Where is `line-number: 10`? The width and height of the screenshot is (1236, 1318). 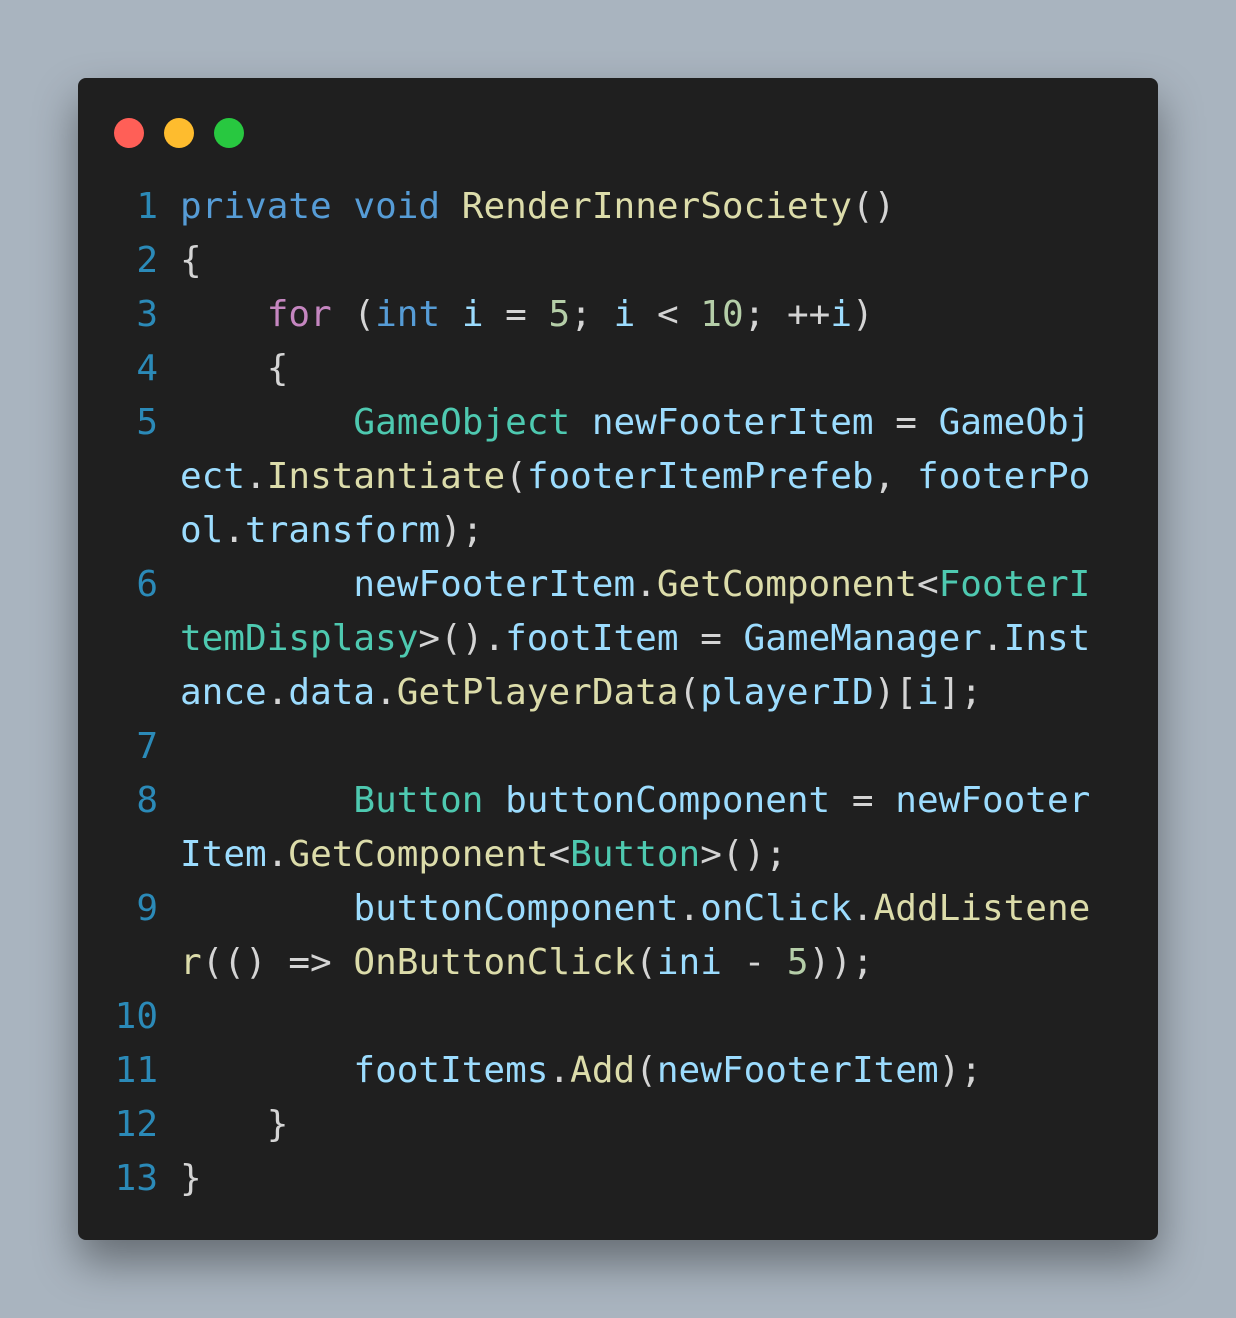
line-number: 10 is located at coordinates (136, 1016).